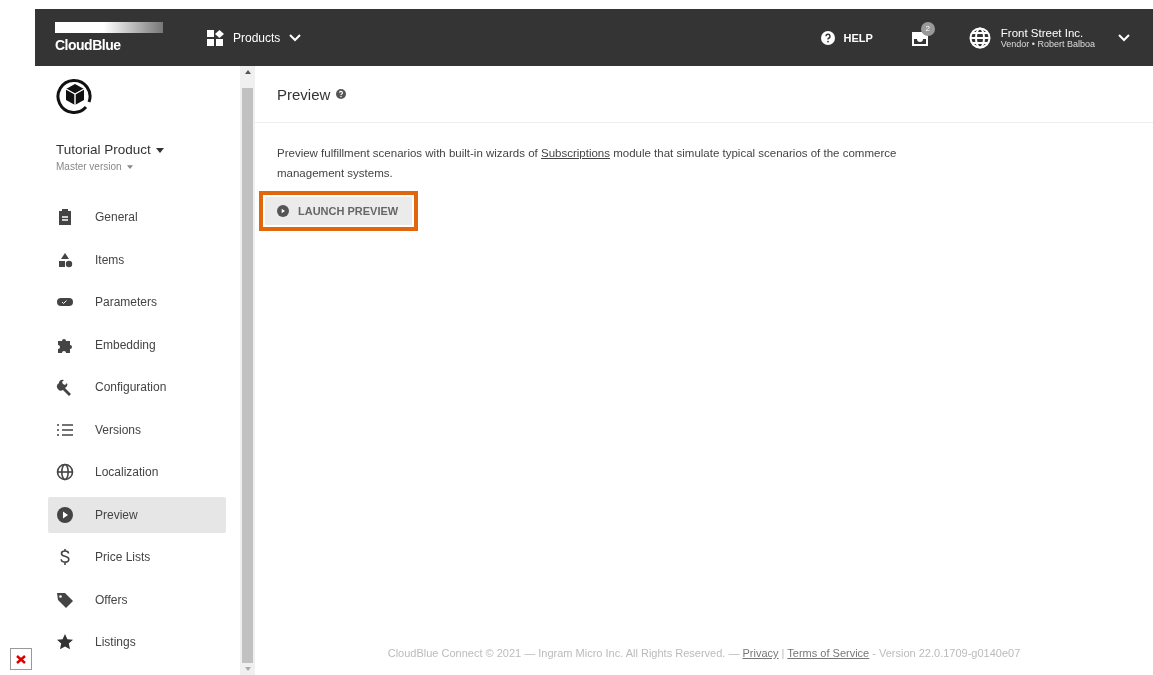  I want to click on sidebar-item: Items, so click(137, 259).